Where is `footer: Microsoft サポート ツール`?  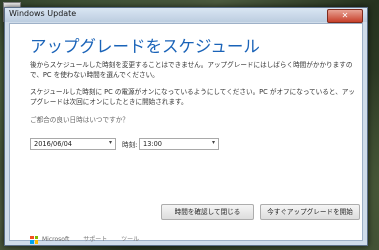 footer: Microsoft サポート ツール is located at coordinates (84, 239).